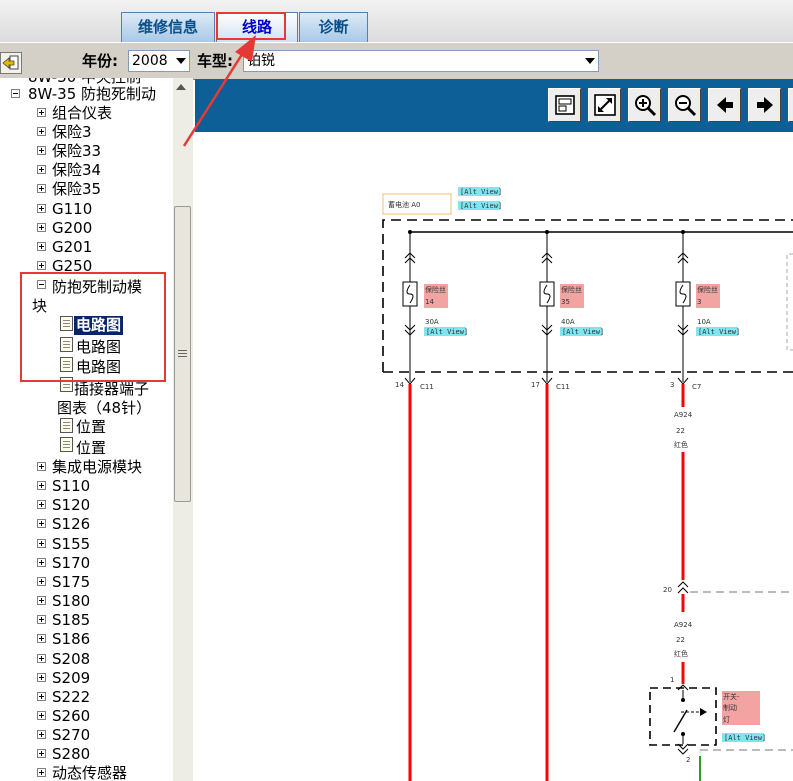  What do you see at coordinates (71, 639) in the screenshot?
I see `tree-item: S186` at bounding box center [71, 639].